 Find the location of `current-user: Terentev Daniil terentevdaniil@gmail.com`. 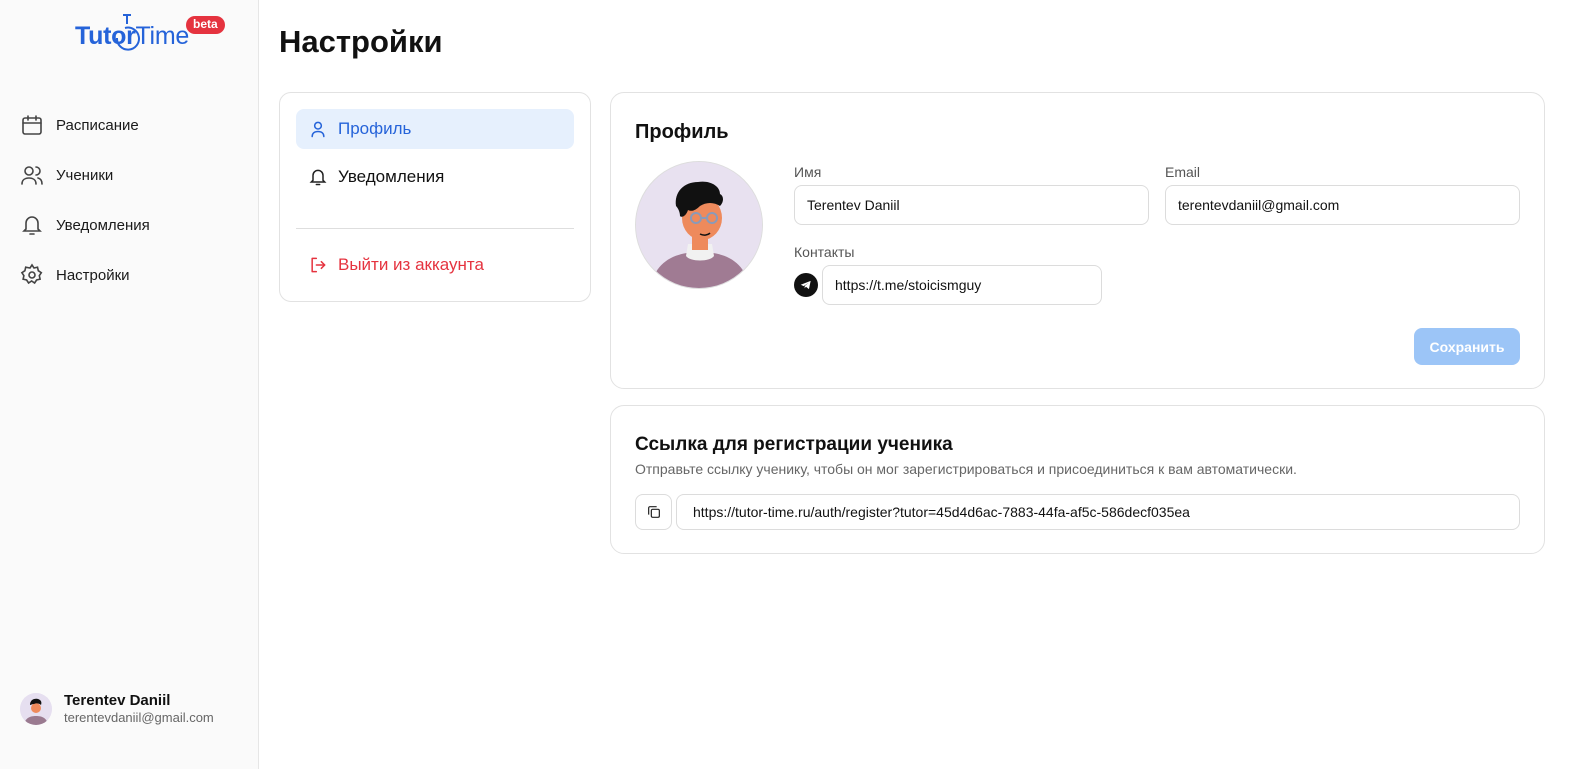

current-user: Terentev Daniil terentevdaniil@gmail.com is located at coordinates (117, 708).